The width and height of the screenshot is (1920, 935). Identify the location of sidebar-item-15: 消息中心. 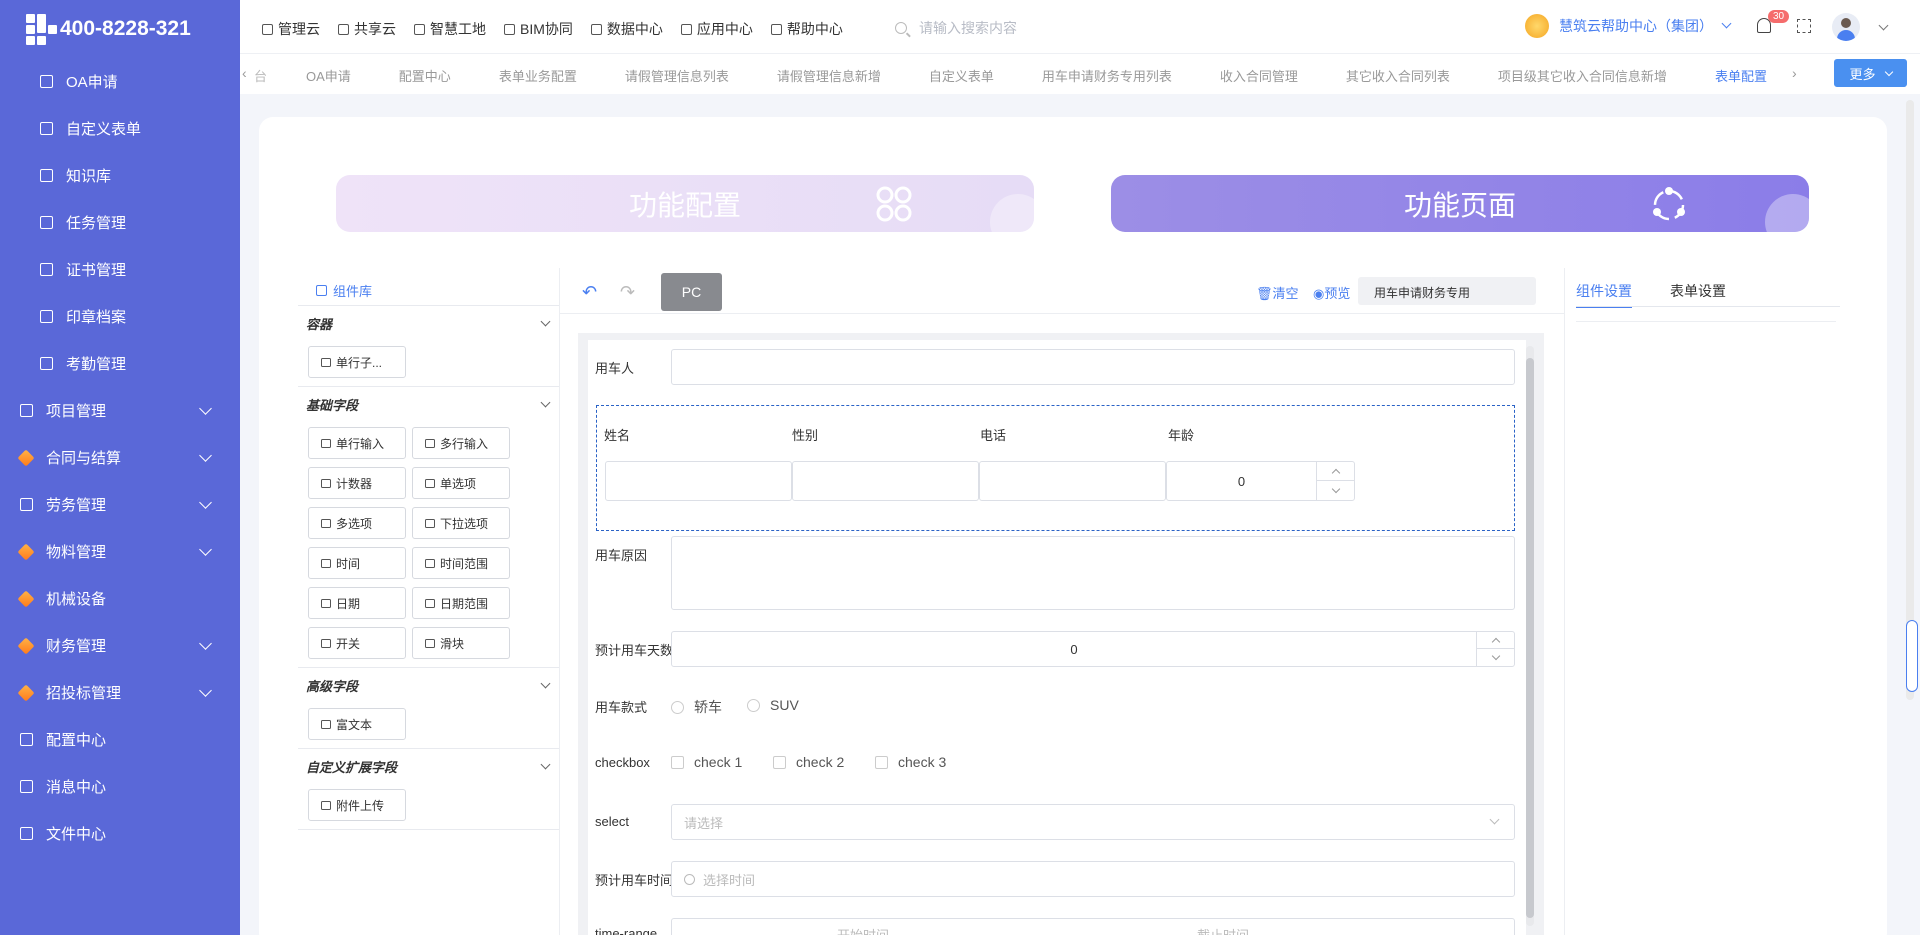
(120, 786).